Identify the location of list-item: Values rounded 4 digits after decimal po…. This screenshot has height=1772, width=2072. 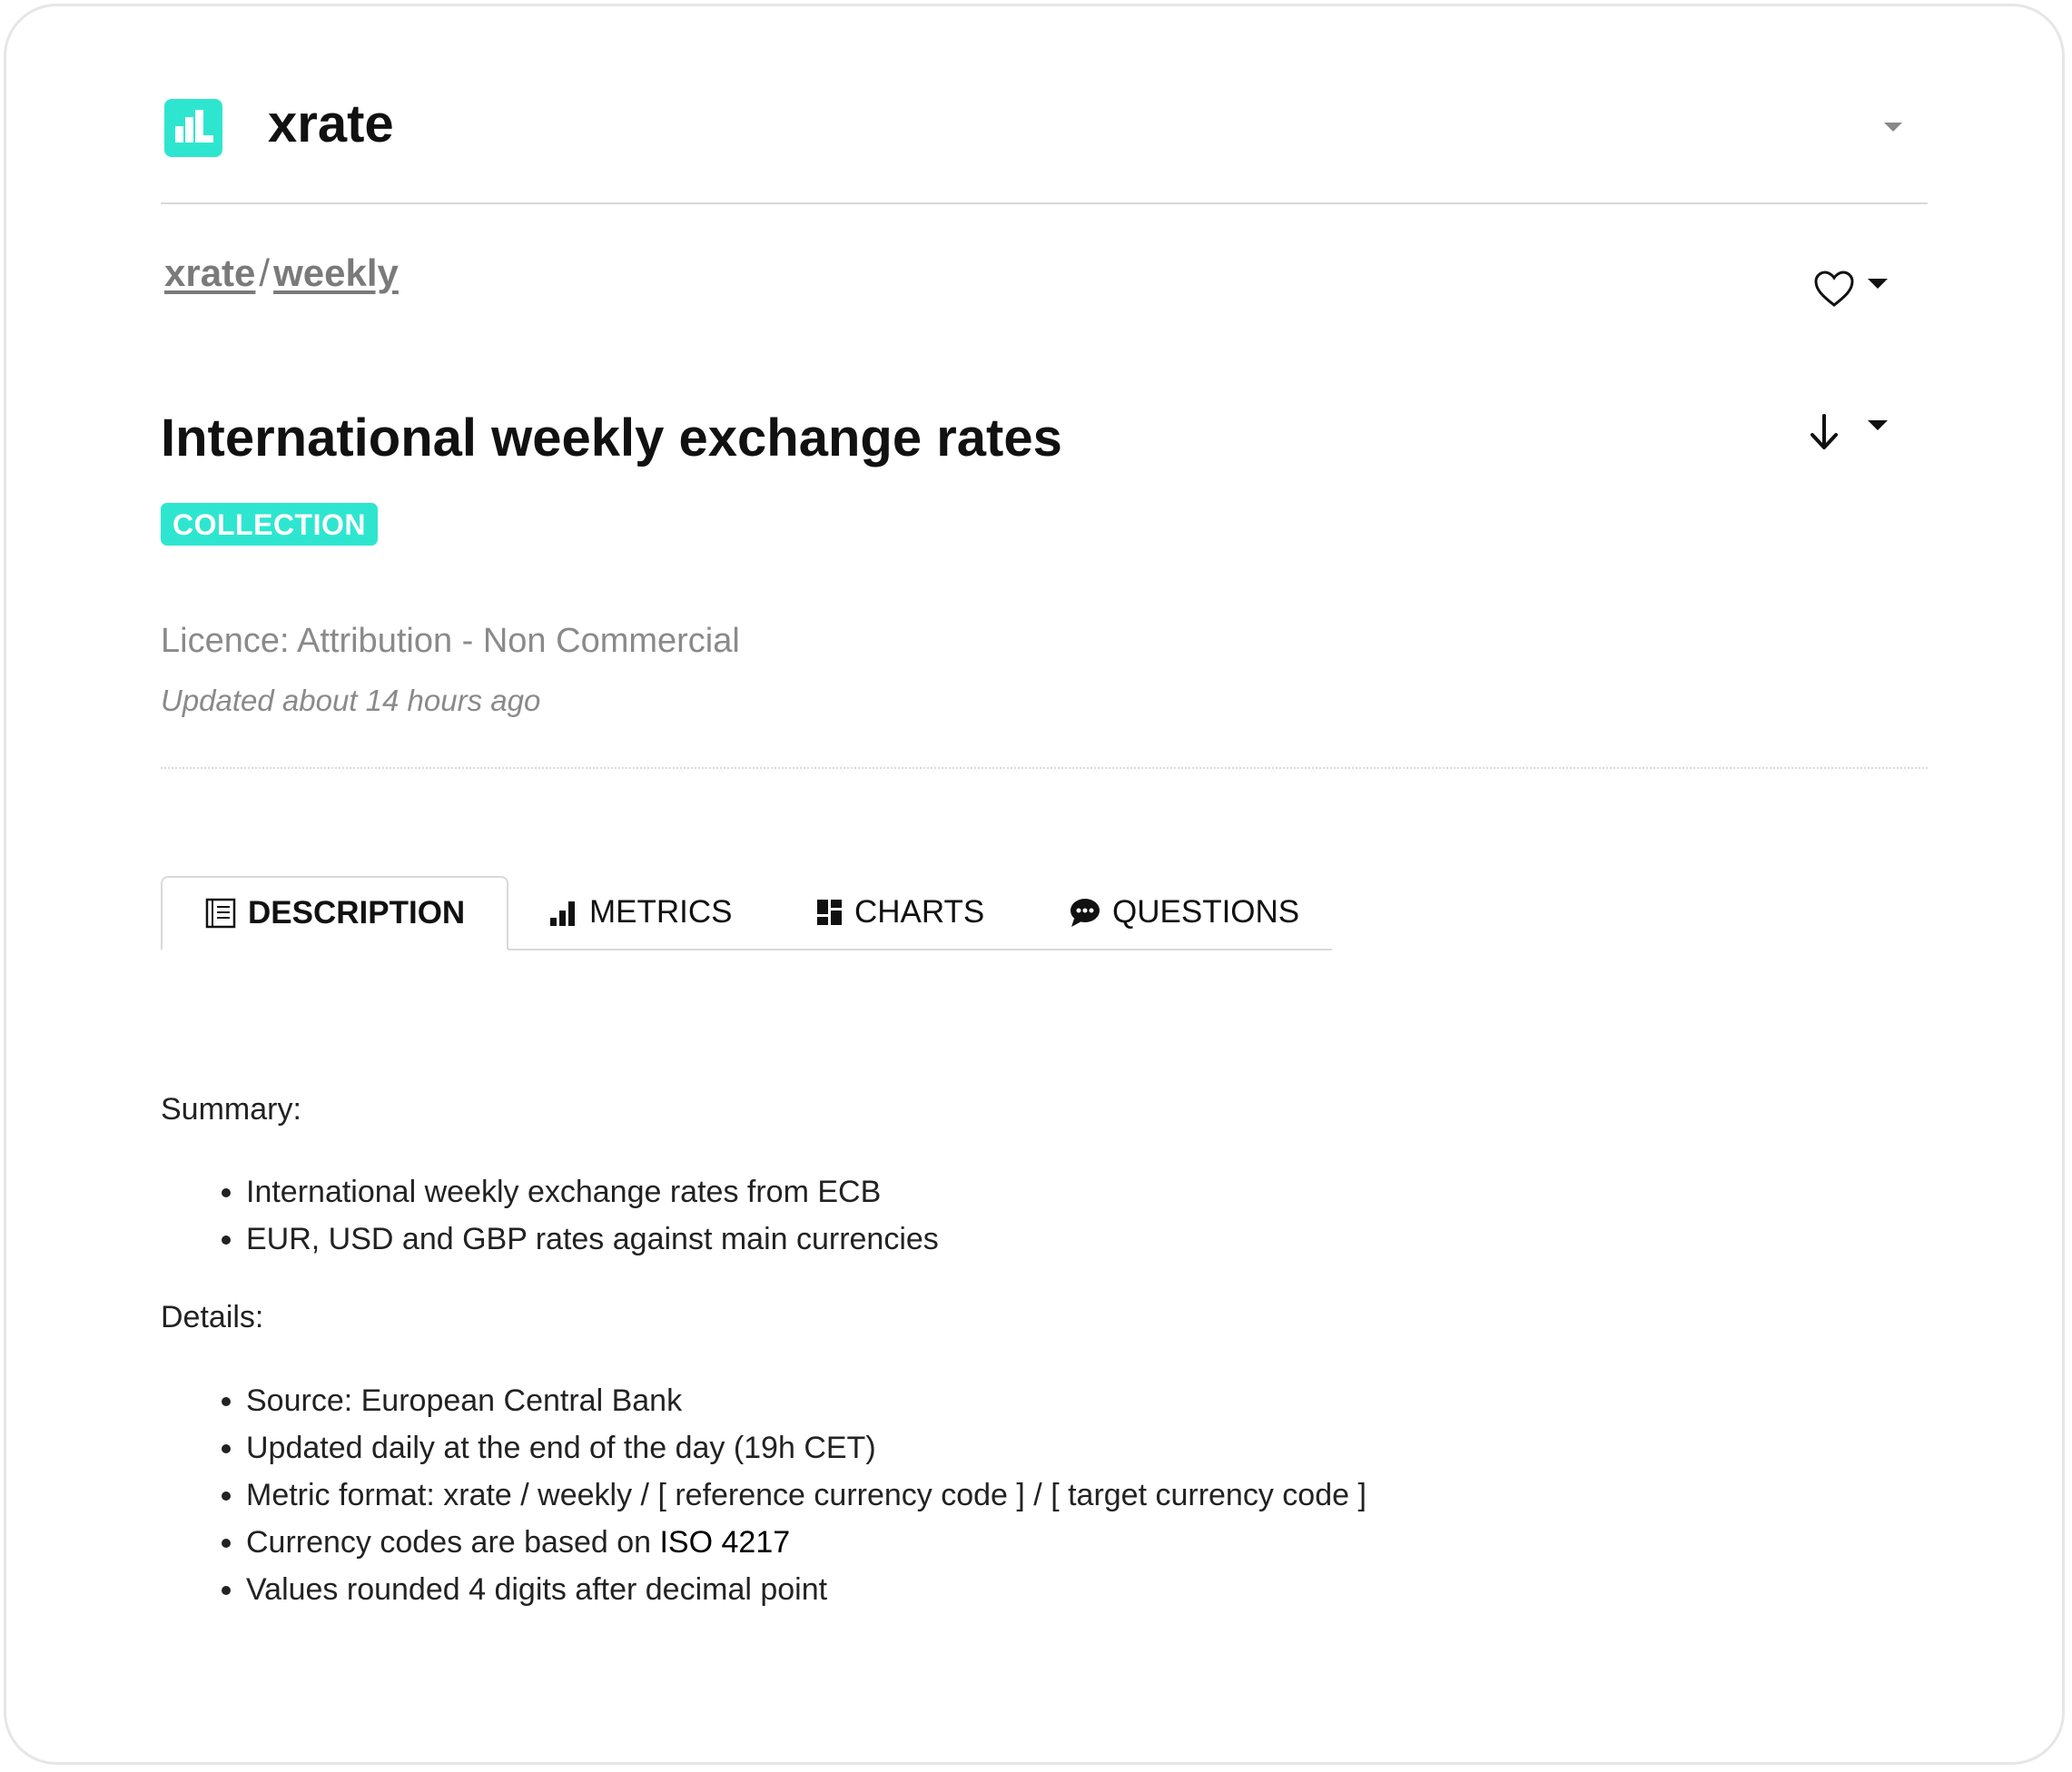
(806, 1589).